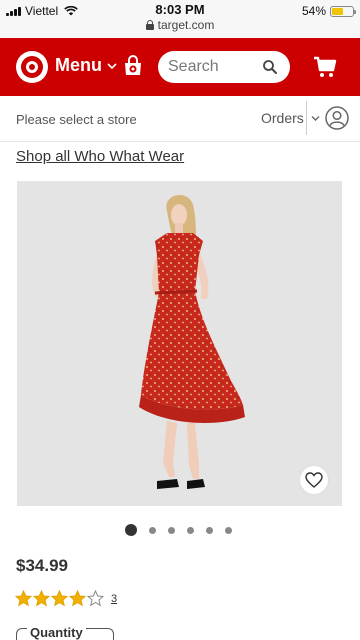  I want to click on orders-link: Orders, so click(282, 118).